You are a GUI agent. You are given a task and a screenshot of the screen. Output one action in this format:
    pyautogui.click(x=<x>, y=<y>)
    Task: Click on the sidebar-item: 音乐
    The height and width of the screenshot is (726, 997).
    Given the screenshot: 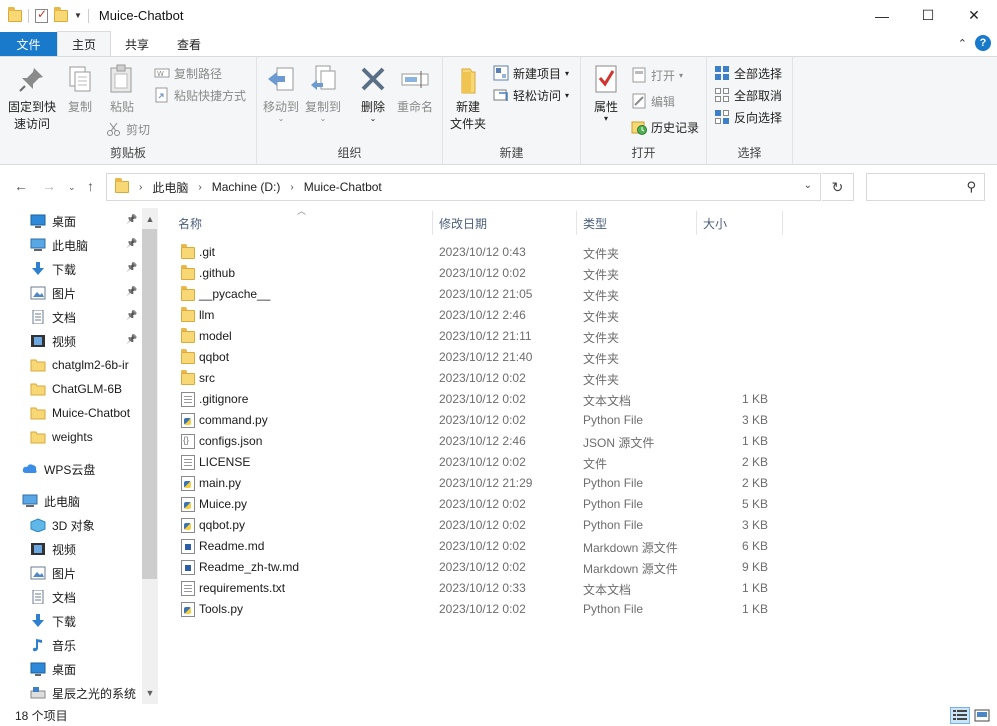 What is the action you would take?
    pyautogui.click(x=71, y=645)
    